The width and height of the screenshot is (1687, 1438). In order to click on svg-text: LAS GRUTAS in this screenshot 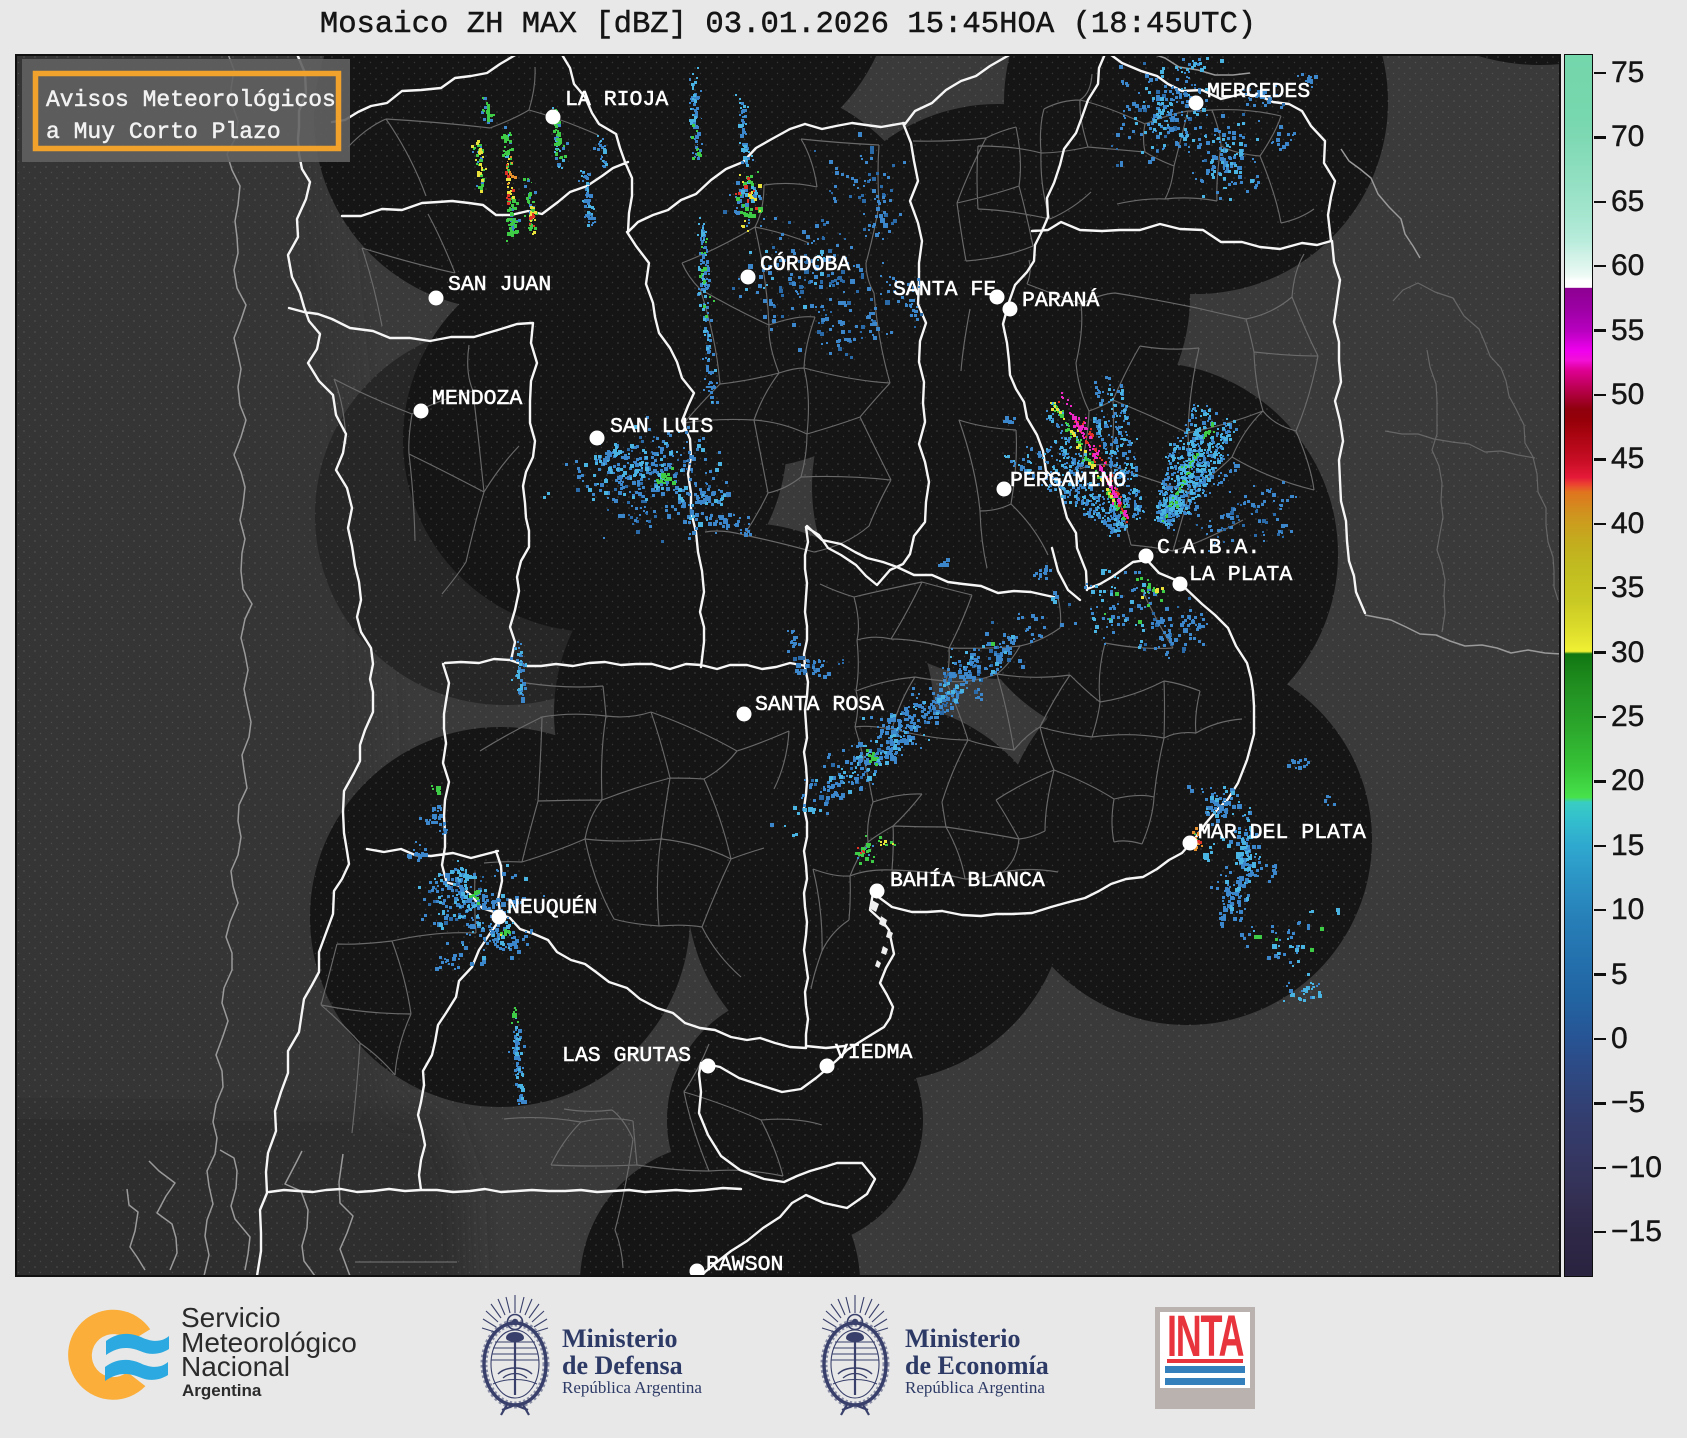, I will do `click(626, 1056)`.